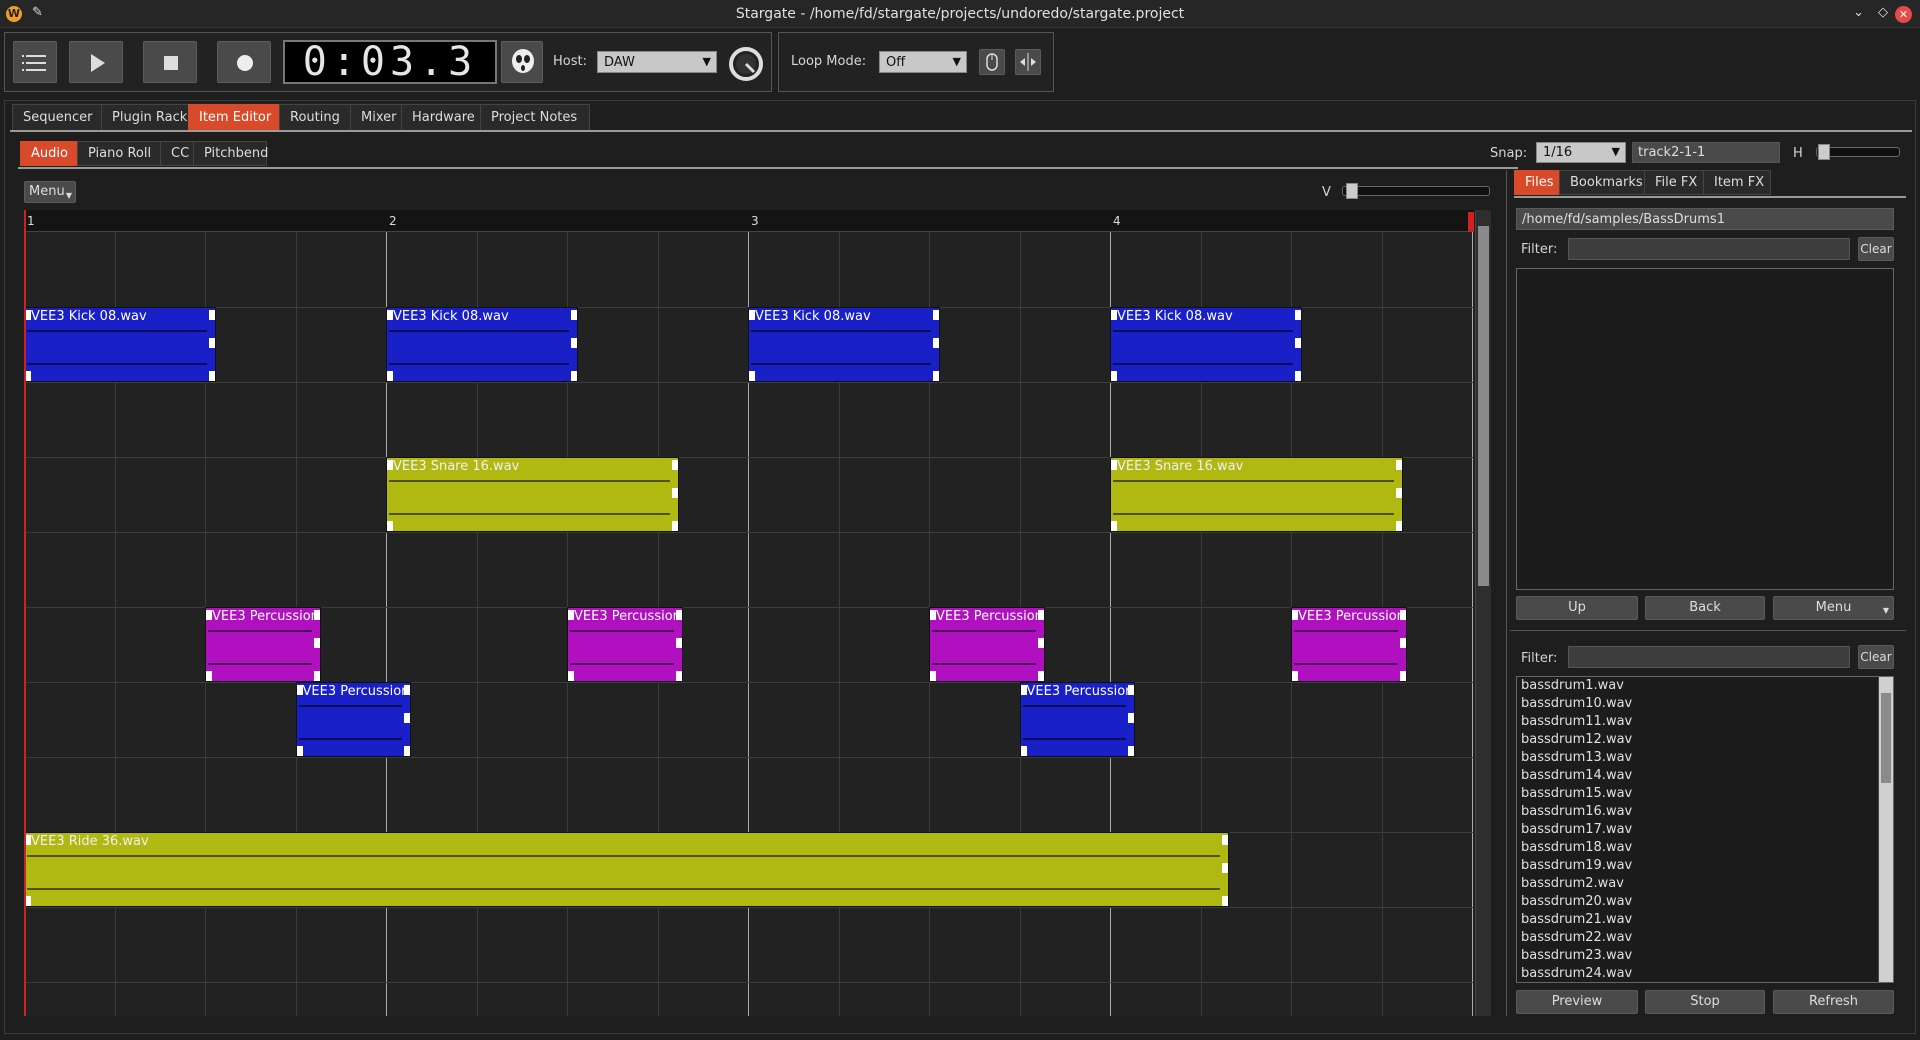 The height and width of the screenshot is (1040, 1920). What do you see at coordinates (1705, 812) in the screenshot?
I see `file-list-item: bassdrum16.wav` at bounding box center [1705, 812].